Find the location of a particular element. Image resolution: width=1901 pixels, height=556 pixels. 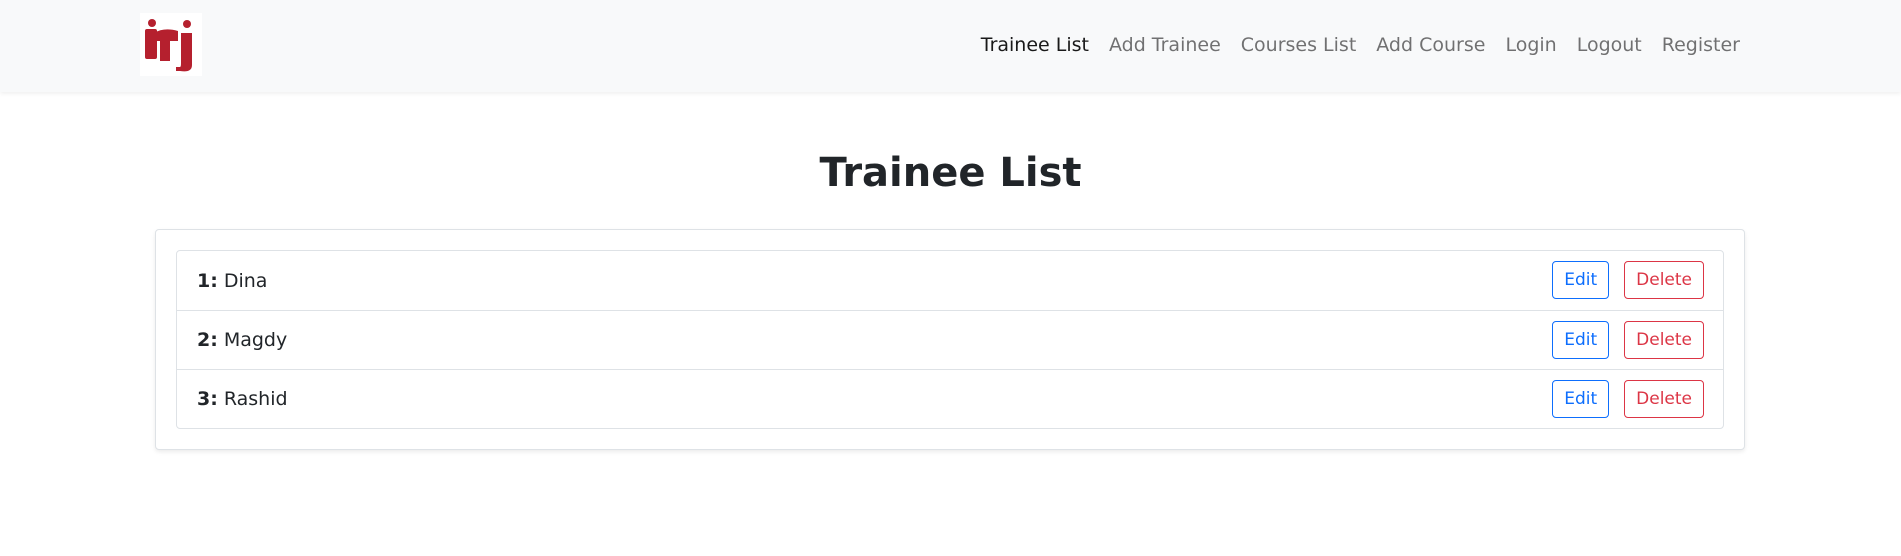

page-title: Trainee List is located at coordinates (950, 173).